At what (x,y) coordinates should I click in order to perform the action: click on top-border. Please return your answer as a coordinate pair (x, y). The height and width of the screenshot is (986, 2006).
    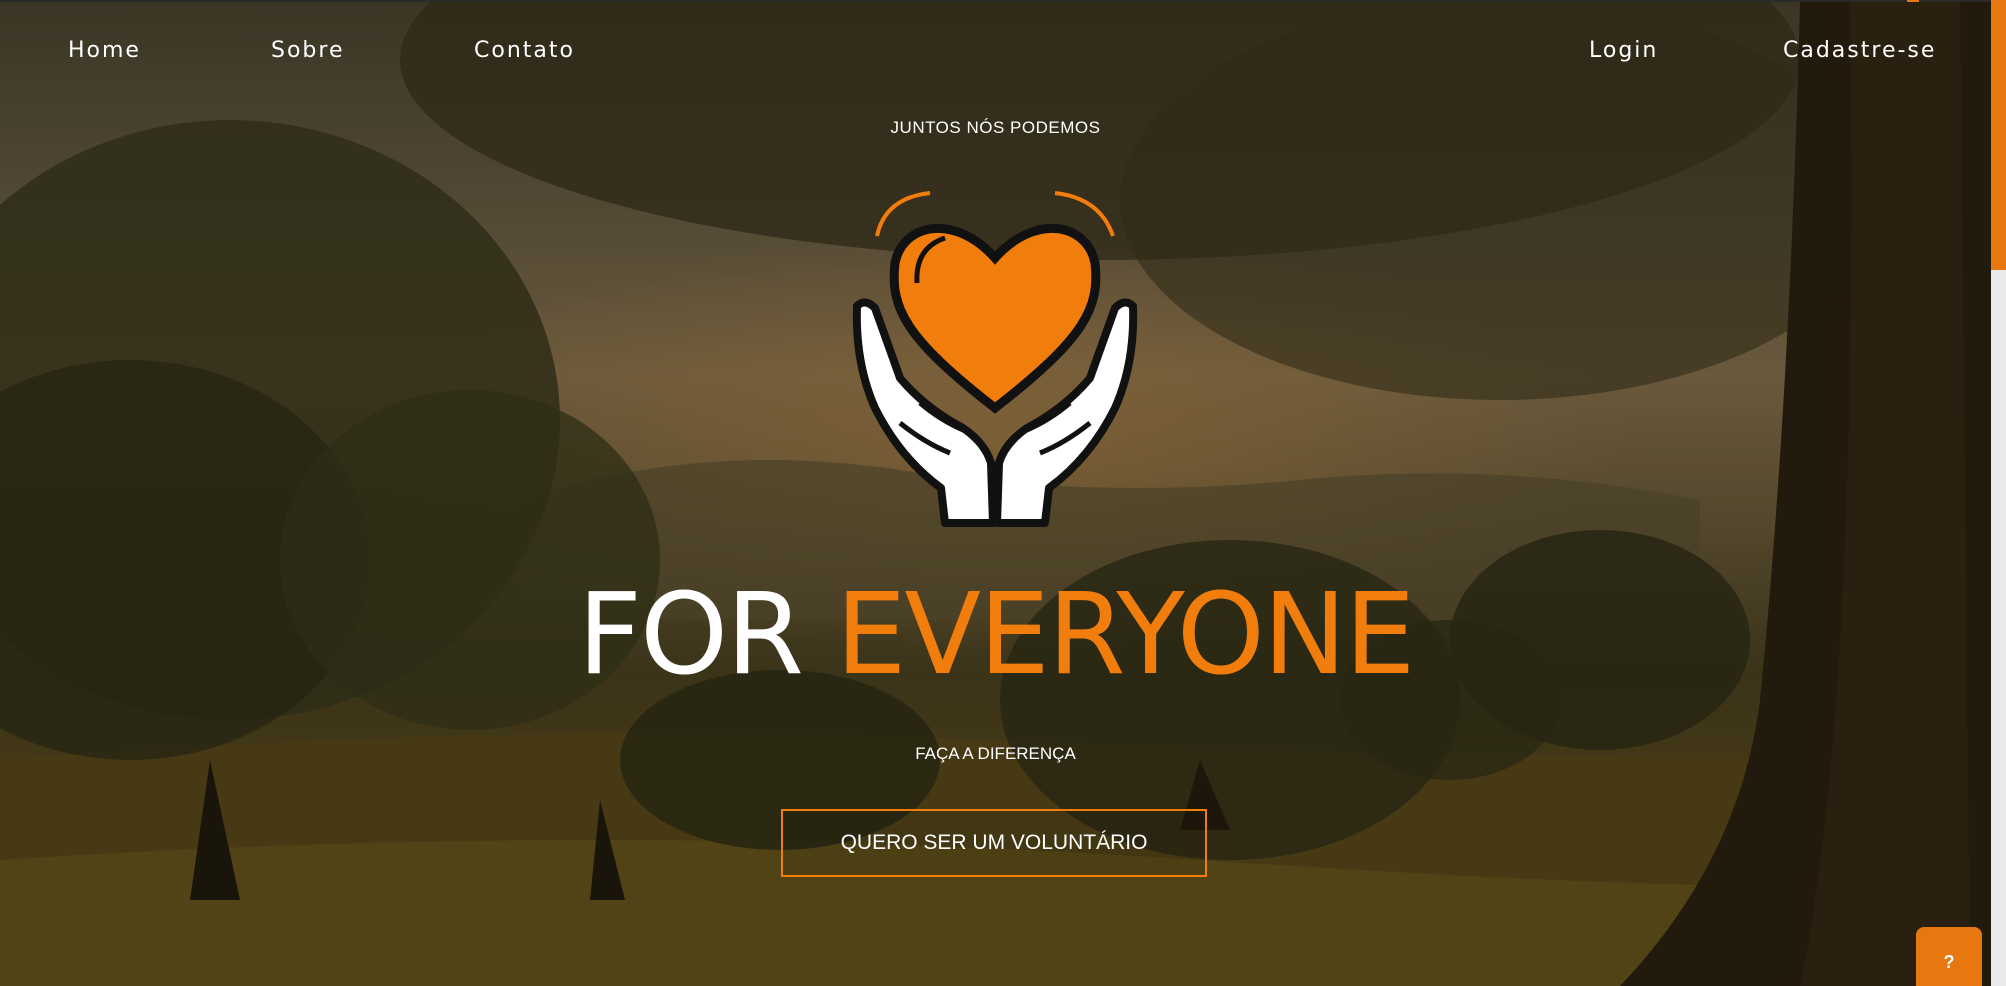
    Looking at the image, I should click on (995, 1).